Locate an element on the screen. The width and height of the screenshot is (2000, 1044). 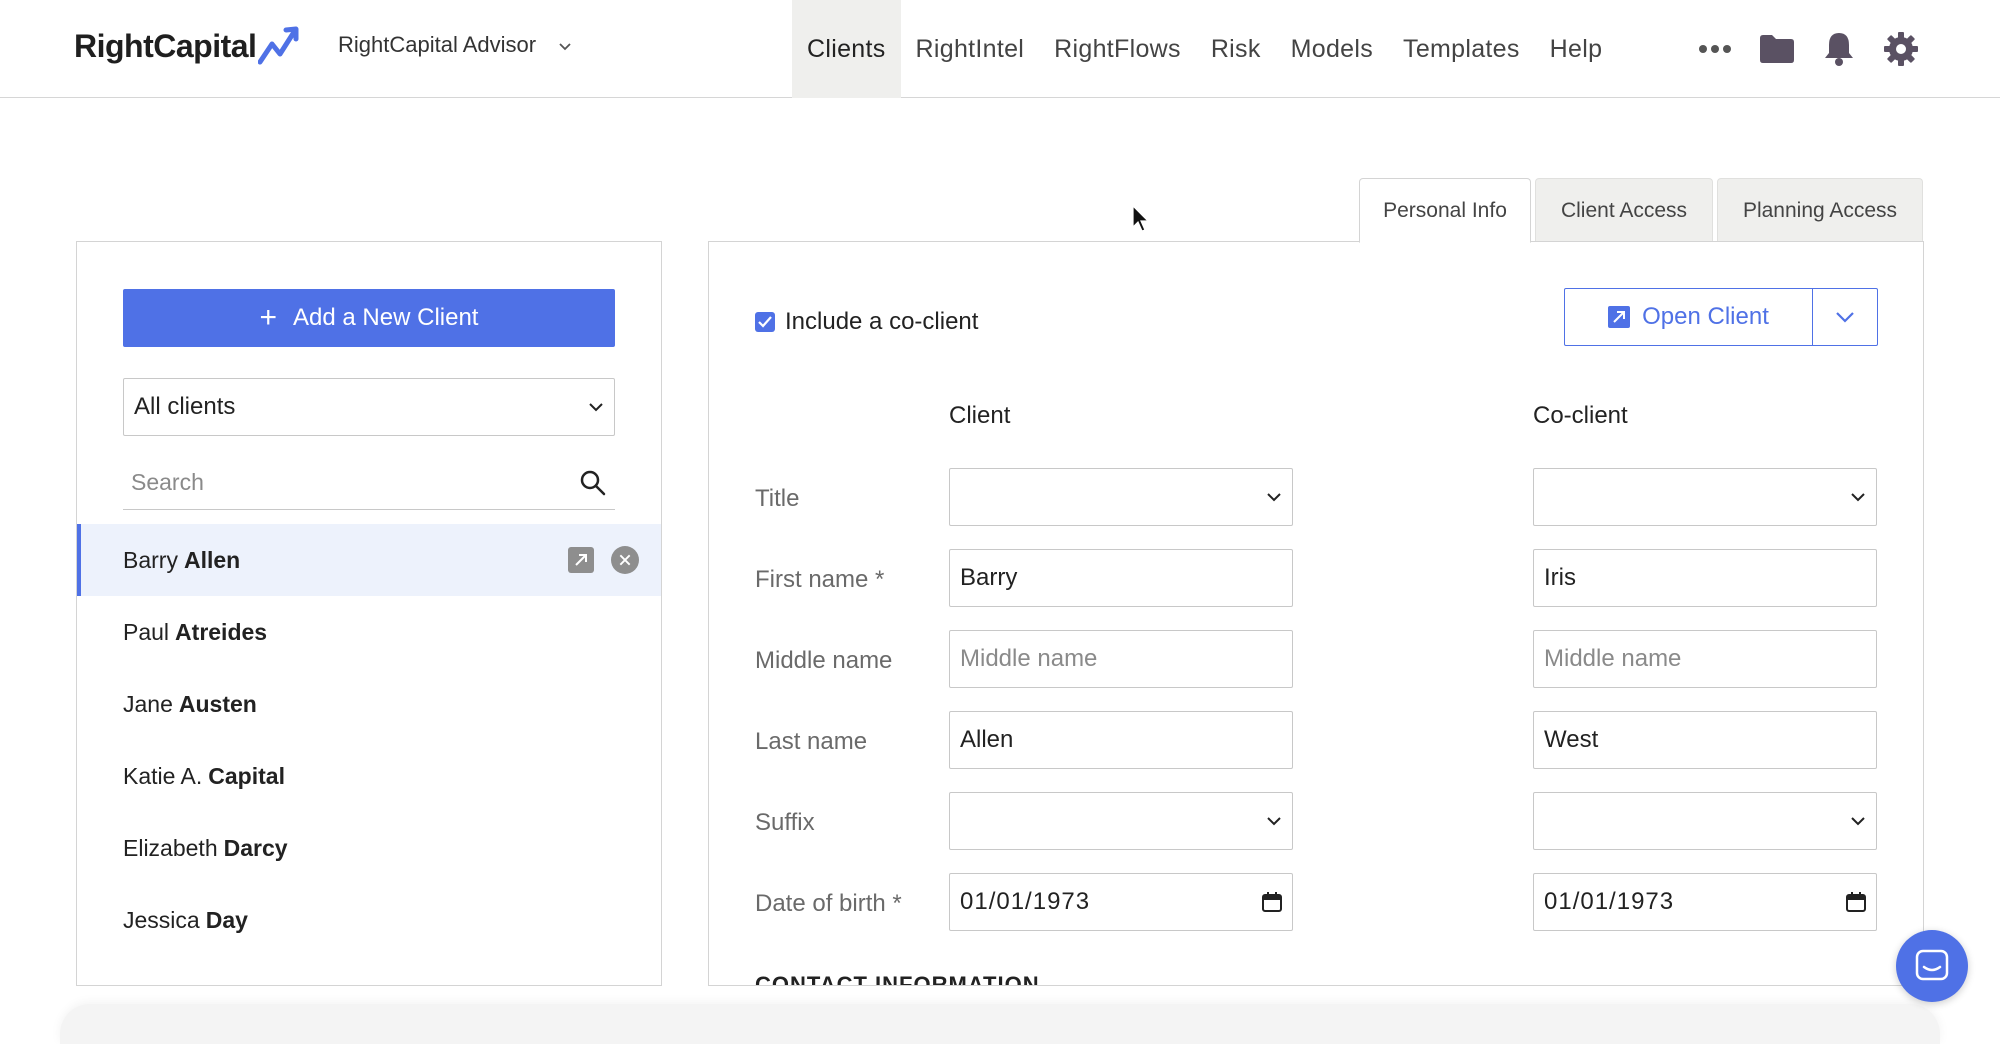
check-icon is located at coordinates (765, 322).